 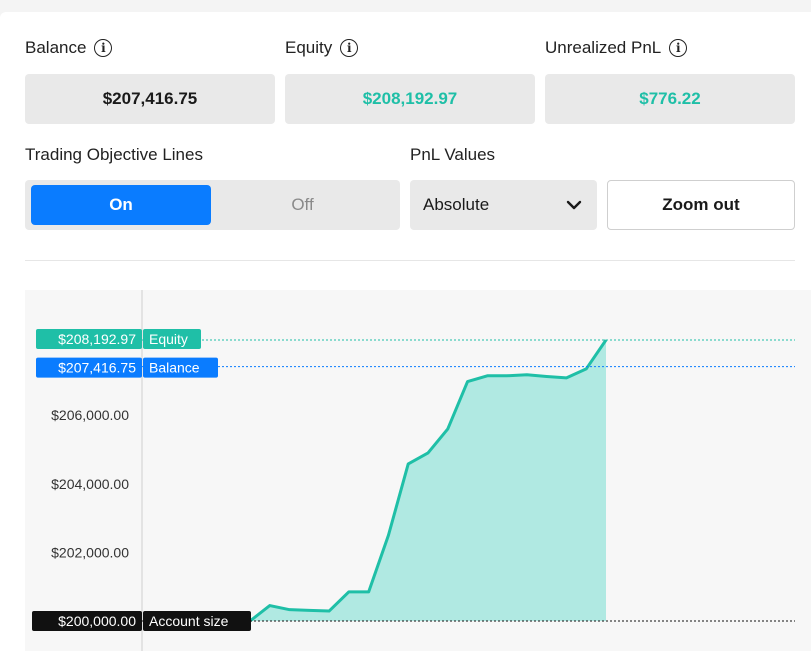 I want to click on equity-value-badge: $208,192.97, so click(x=89, y=339).